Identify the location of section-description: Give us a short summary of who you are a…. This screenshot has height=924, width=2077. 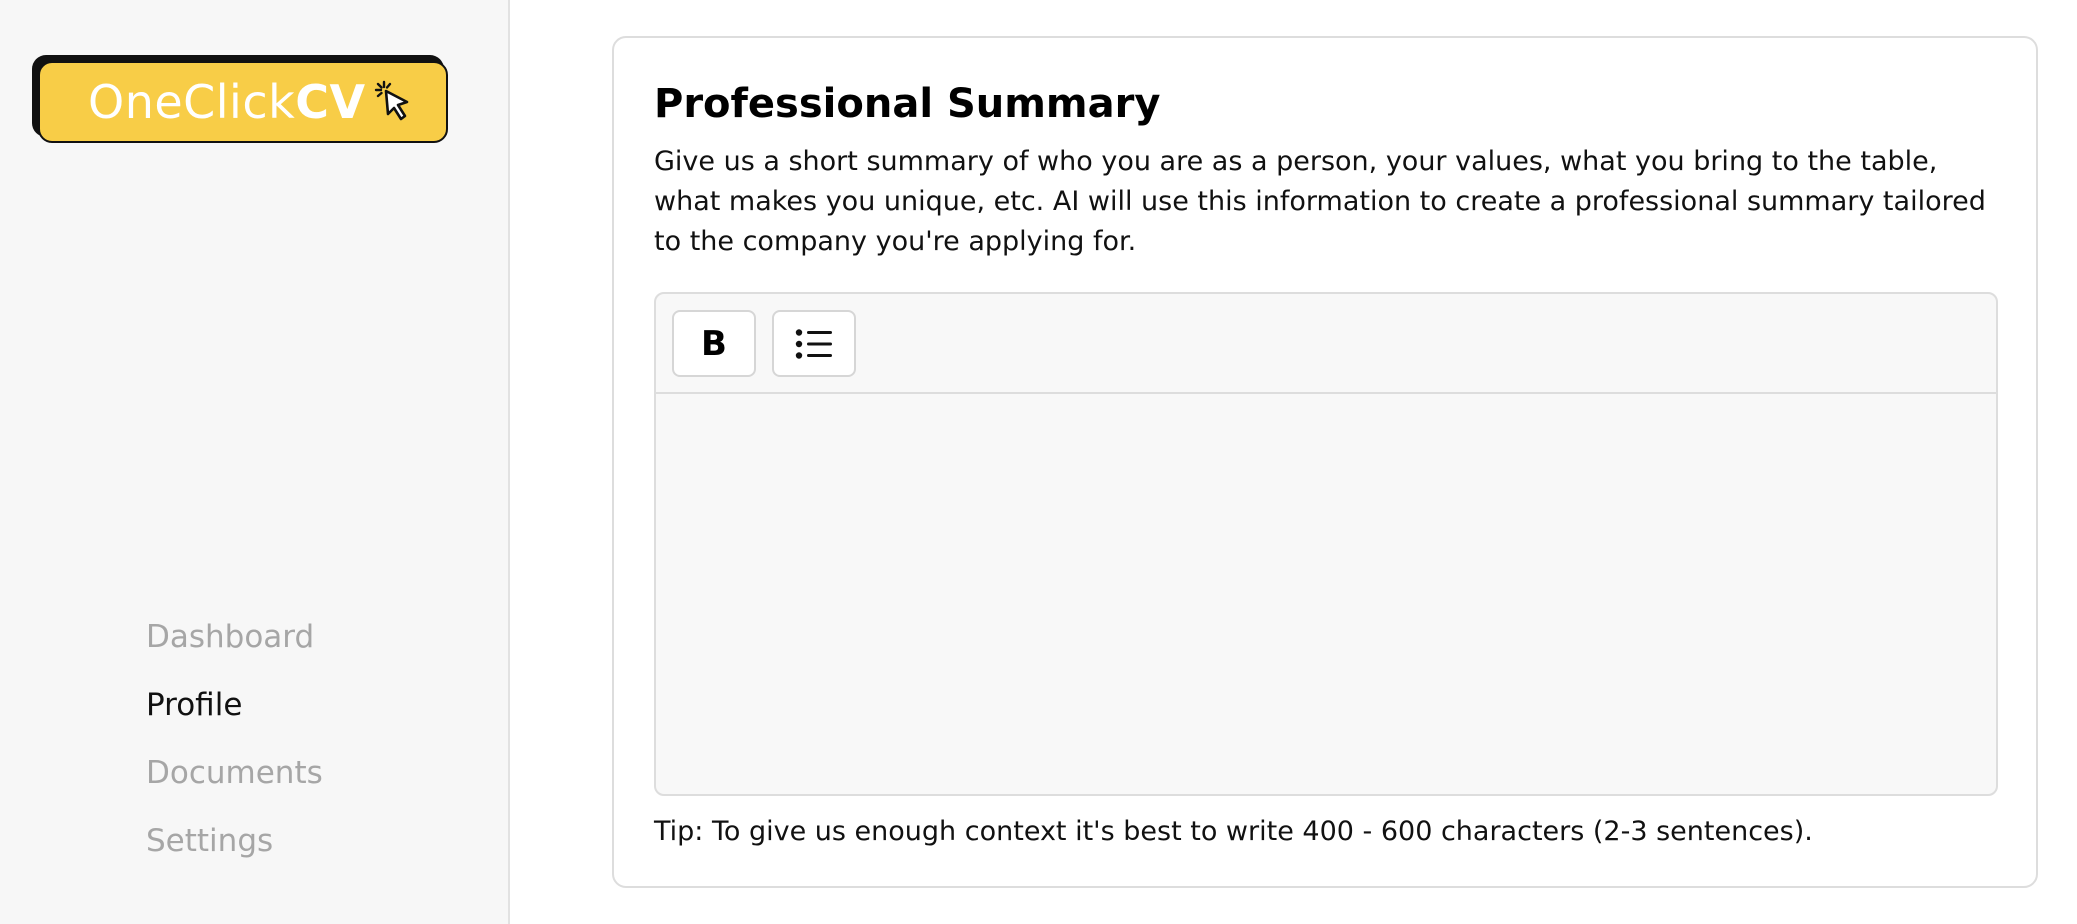
(1320, 201).